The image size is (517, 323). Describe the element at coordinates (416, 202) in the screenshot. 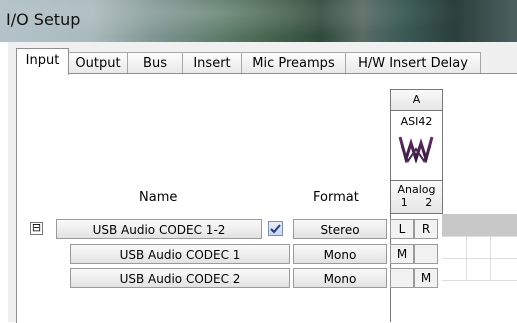

I see `channel-numbers: 1 2` at that location.